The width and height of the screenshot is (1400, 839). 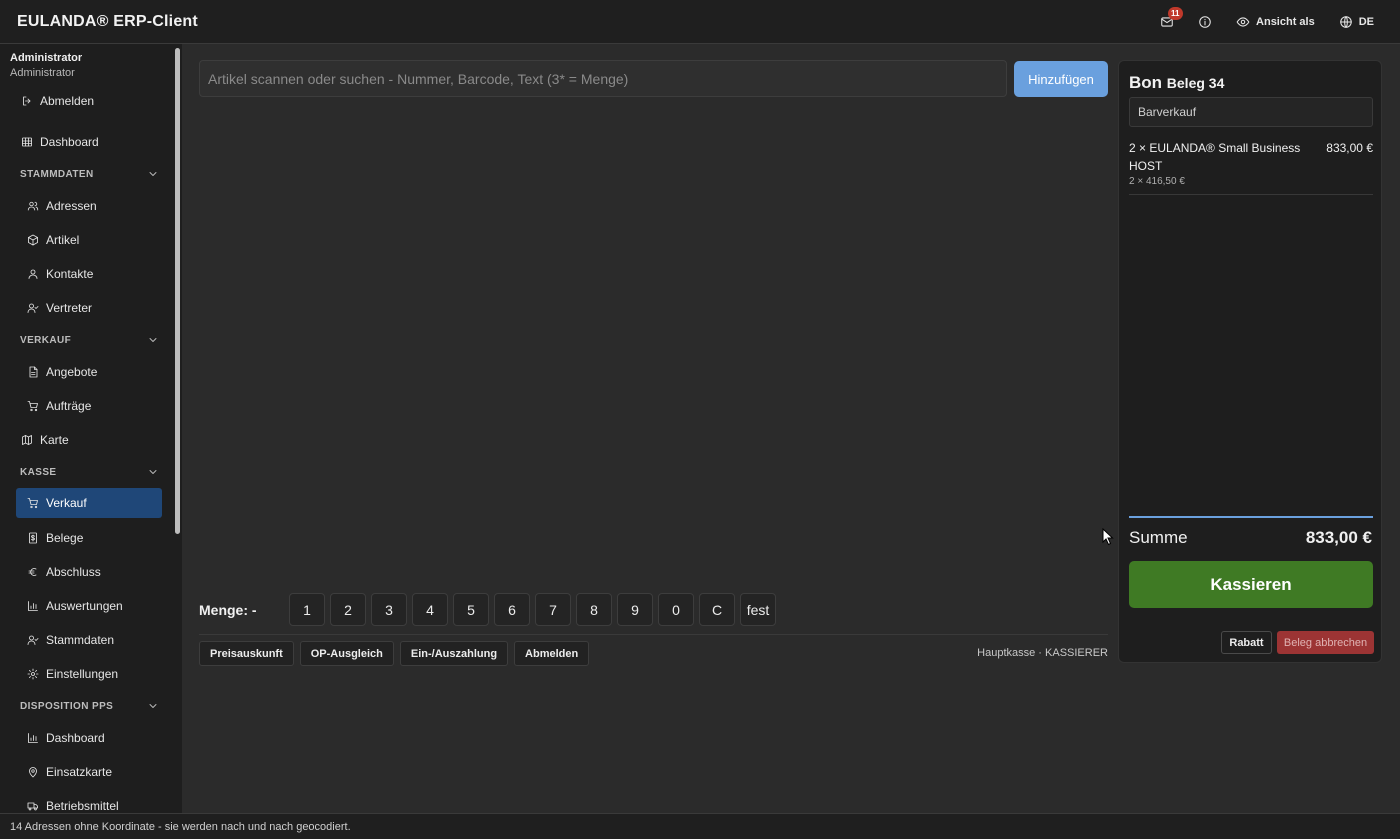 What do you see at coordinates (89, 772) in the screenshot?
I see `sidebar-item-einsatzkarte: Einsatzkarte` at bounding box center [89, 772].